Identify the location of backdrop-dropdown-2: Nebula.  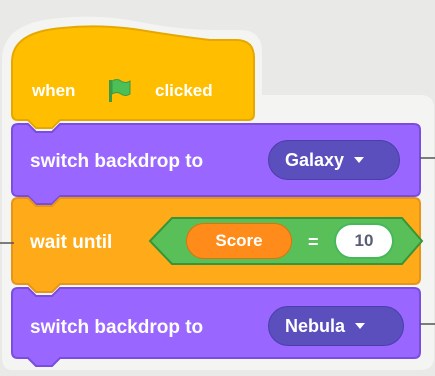
(336, 326).